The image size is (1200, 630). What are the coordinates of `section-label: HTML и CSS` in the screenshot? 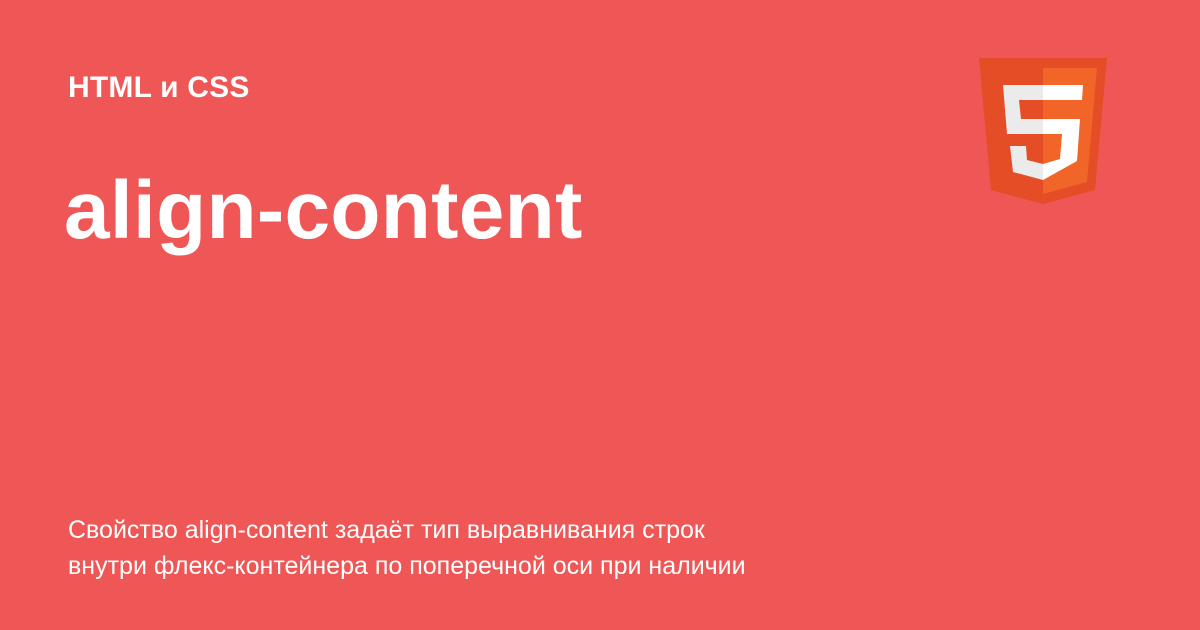 It's located at (159, 87).